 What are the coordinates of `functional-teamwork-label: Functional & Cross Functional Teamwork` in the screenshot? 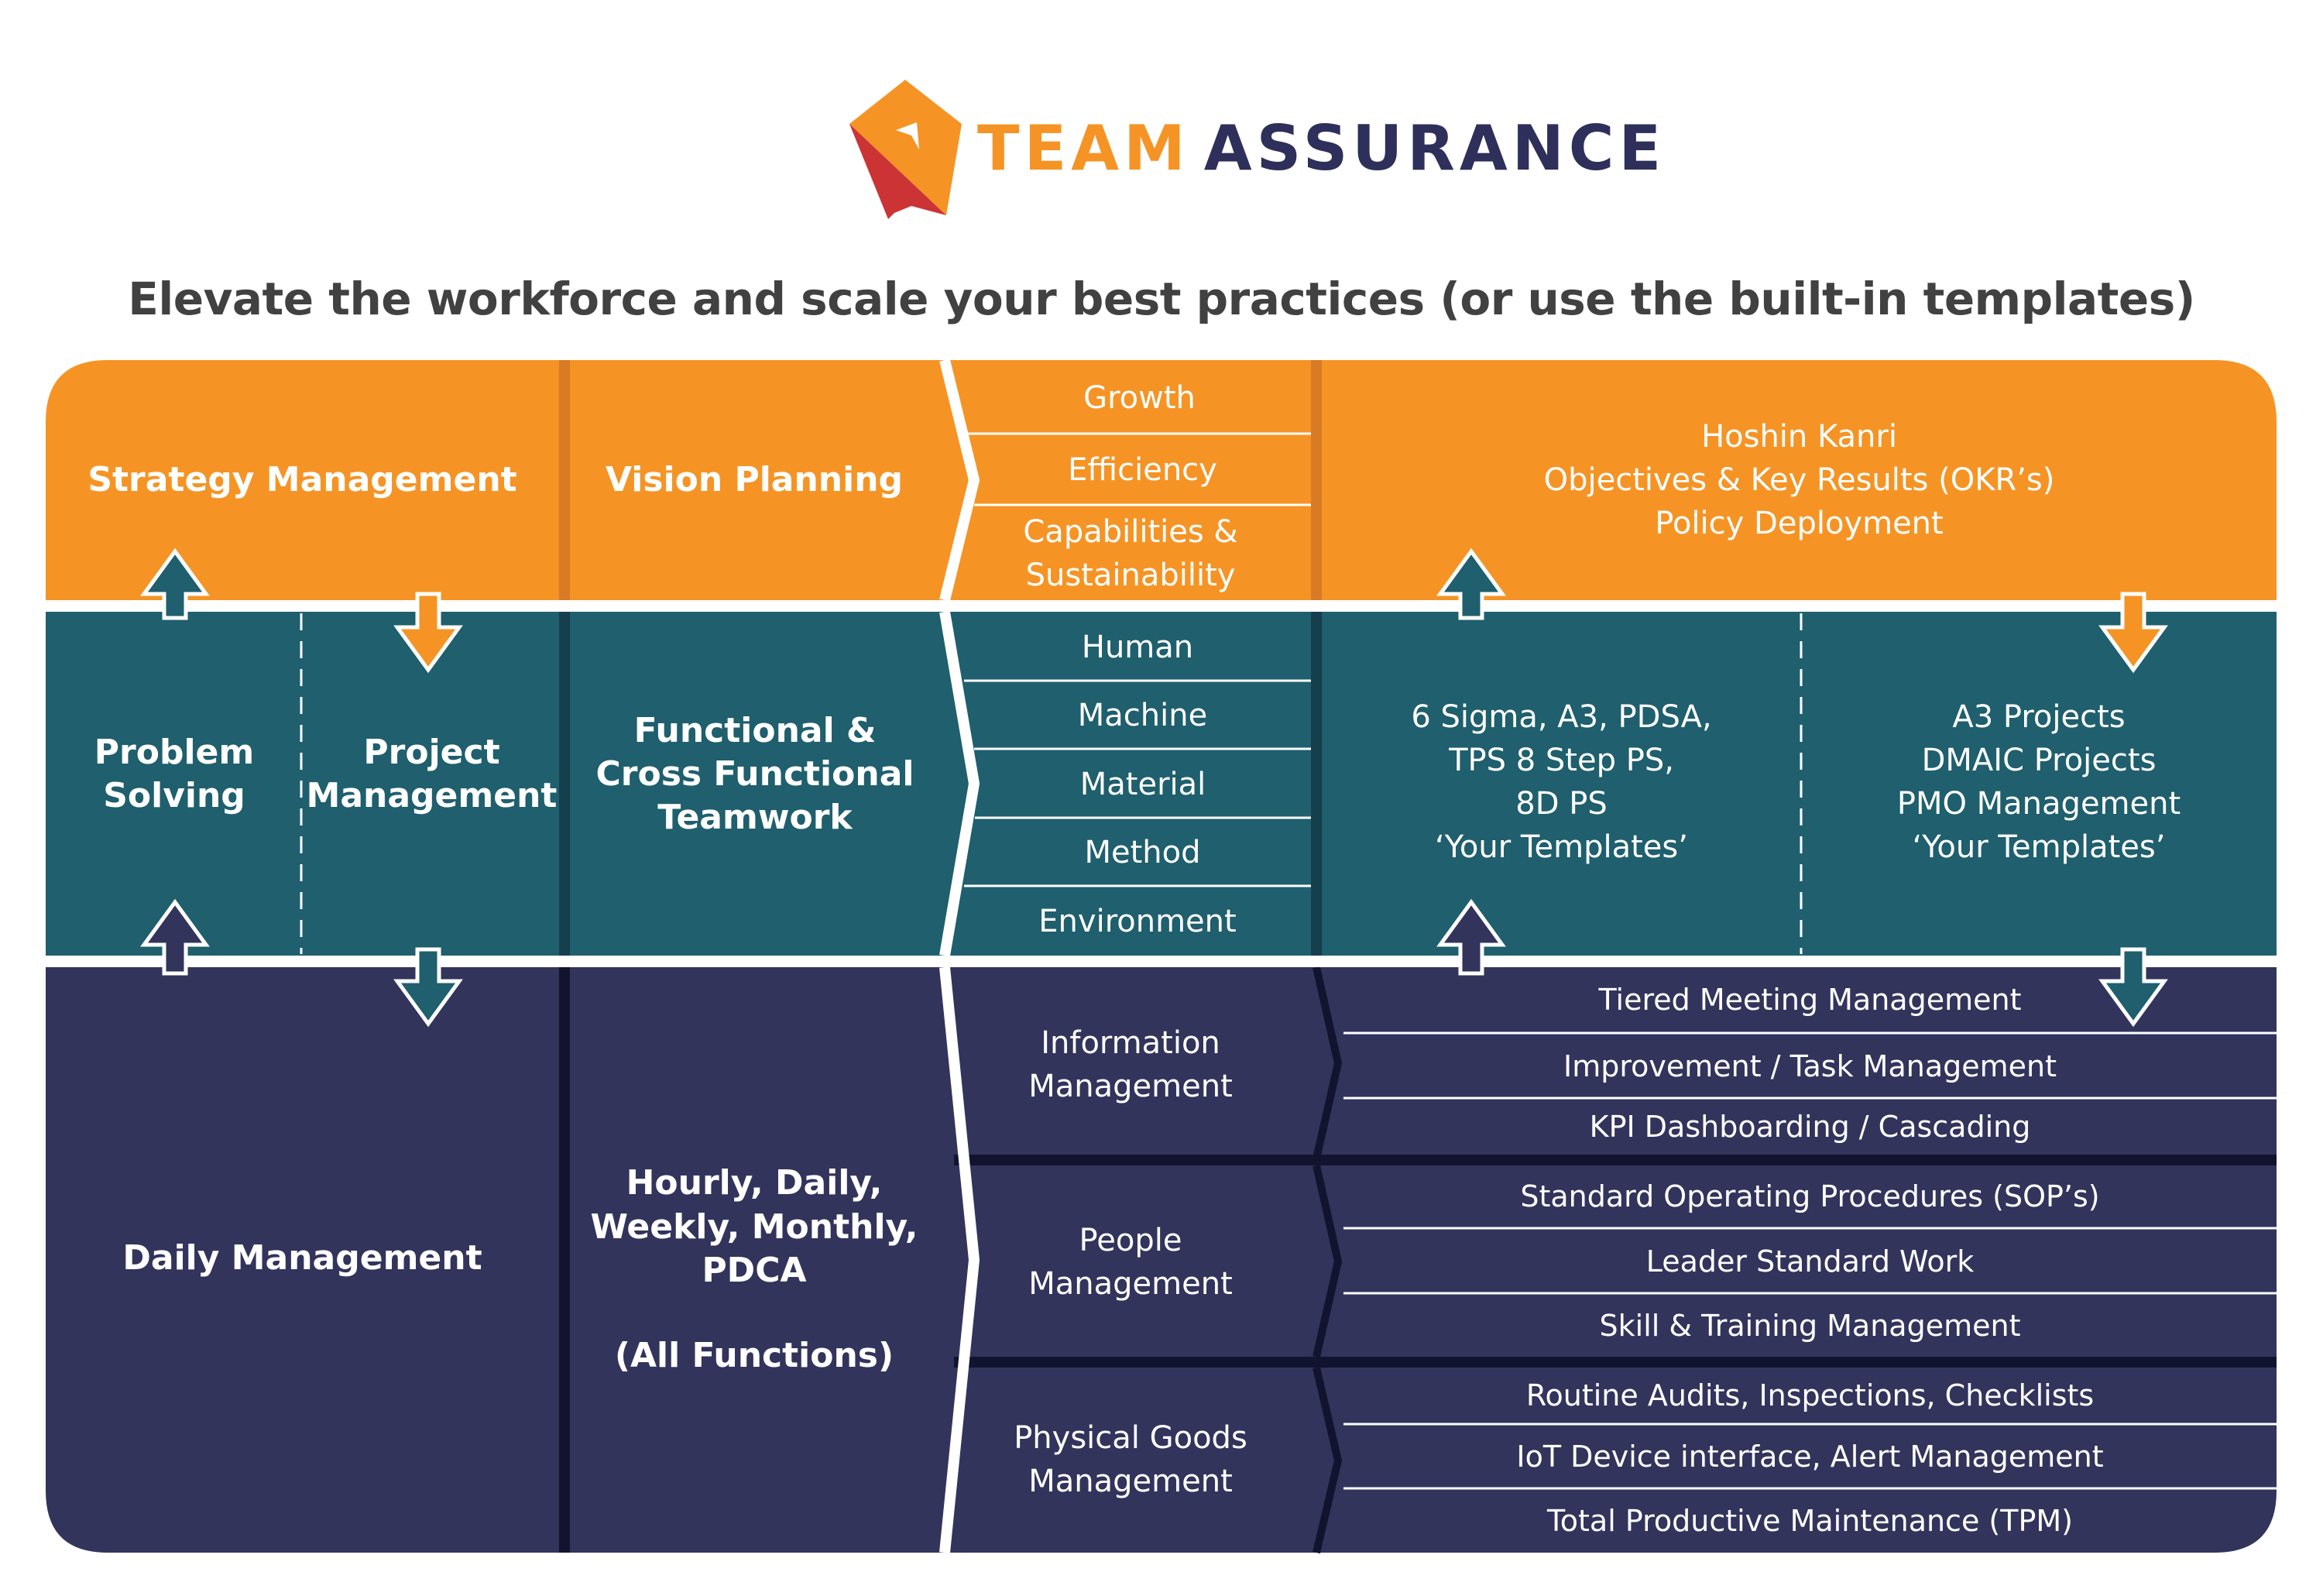 It's located at (754, 774).